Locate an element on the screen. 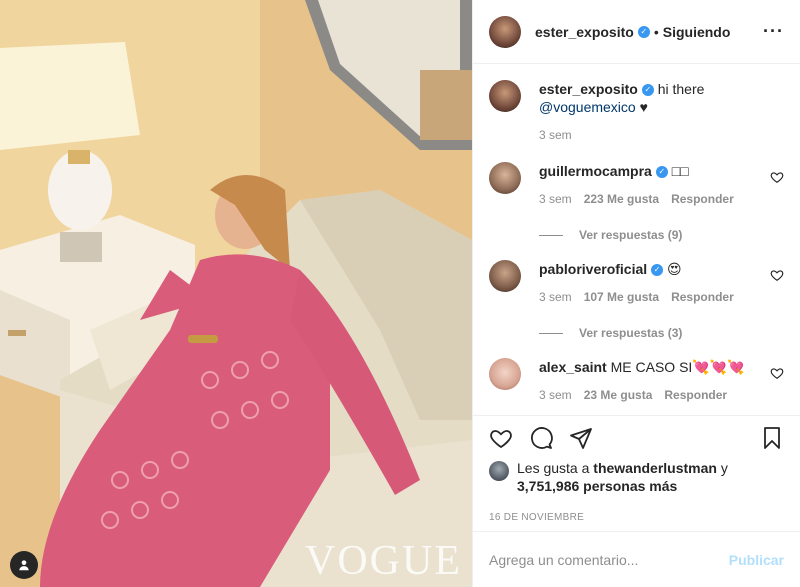 This screenshot has width=800, height=587. likes-conj: y is located at coordinates (724, 468).